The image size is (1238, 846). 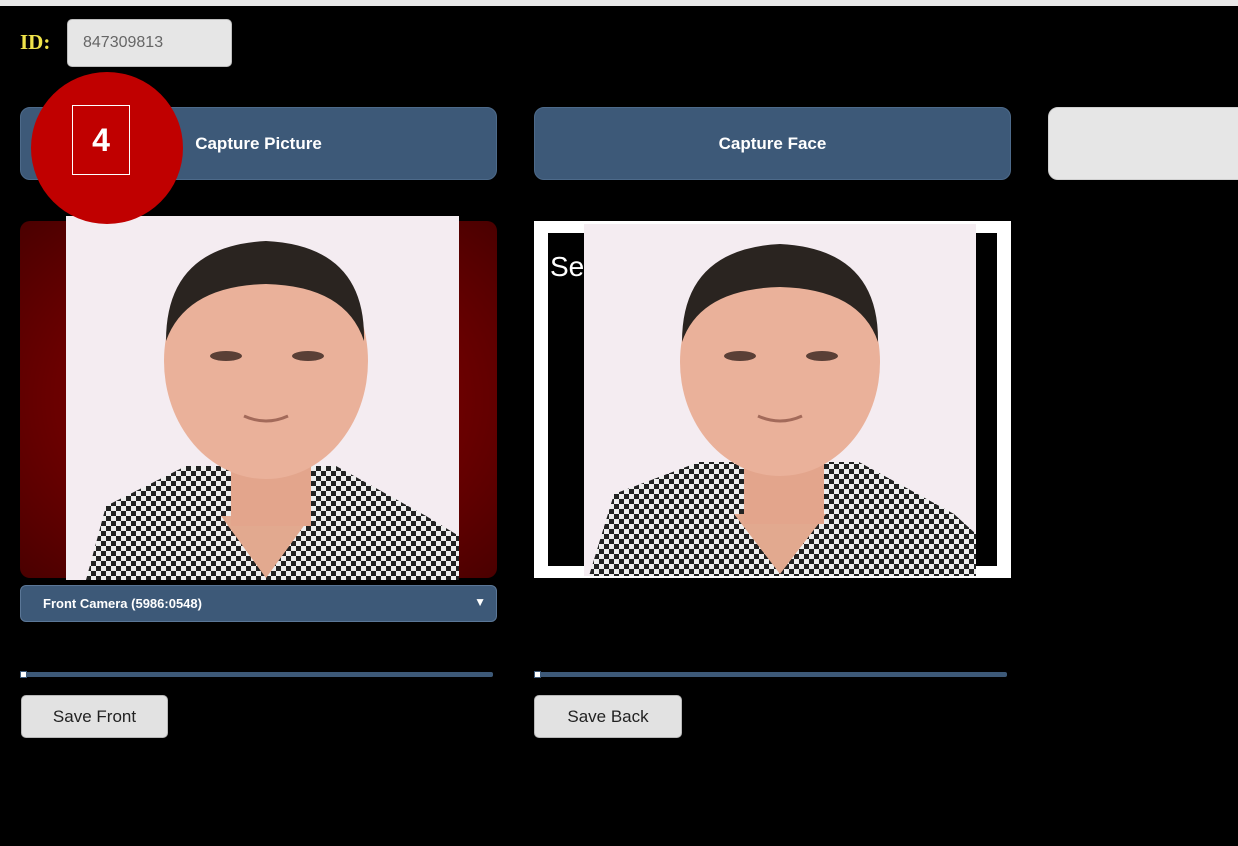 What do you see at coordinates (23, 674) in the screenshot?
I see `front-slider-handle` at bounding box center [23, 674].